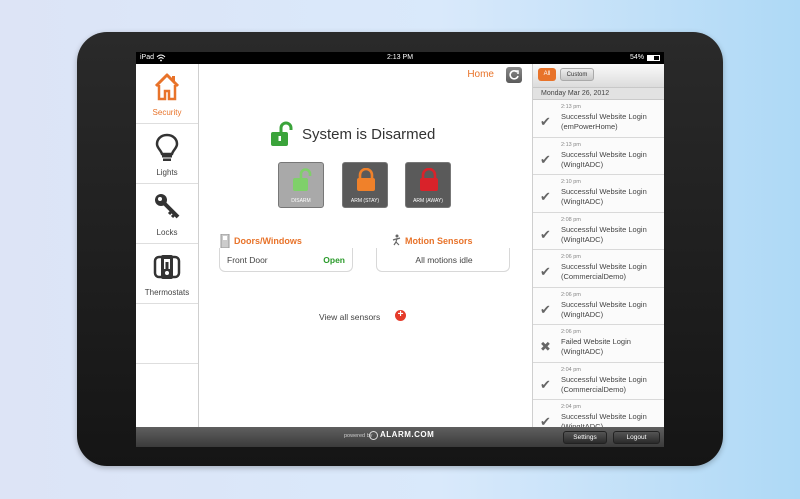  What do you see at coordinates (653, 58) in the screenshot?
I see `battery-icon` at bounding box center [653, 58].